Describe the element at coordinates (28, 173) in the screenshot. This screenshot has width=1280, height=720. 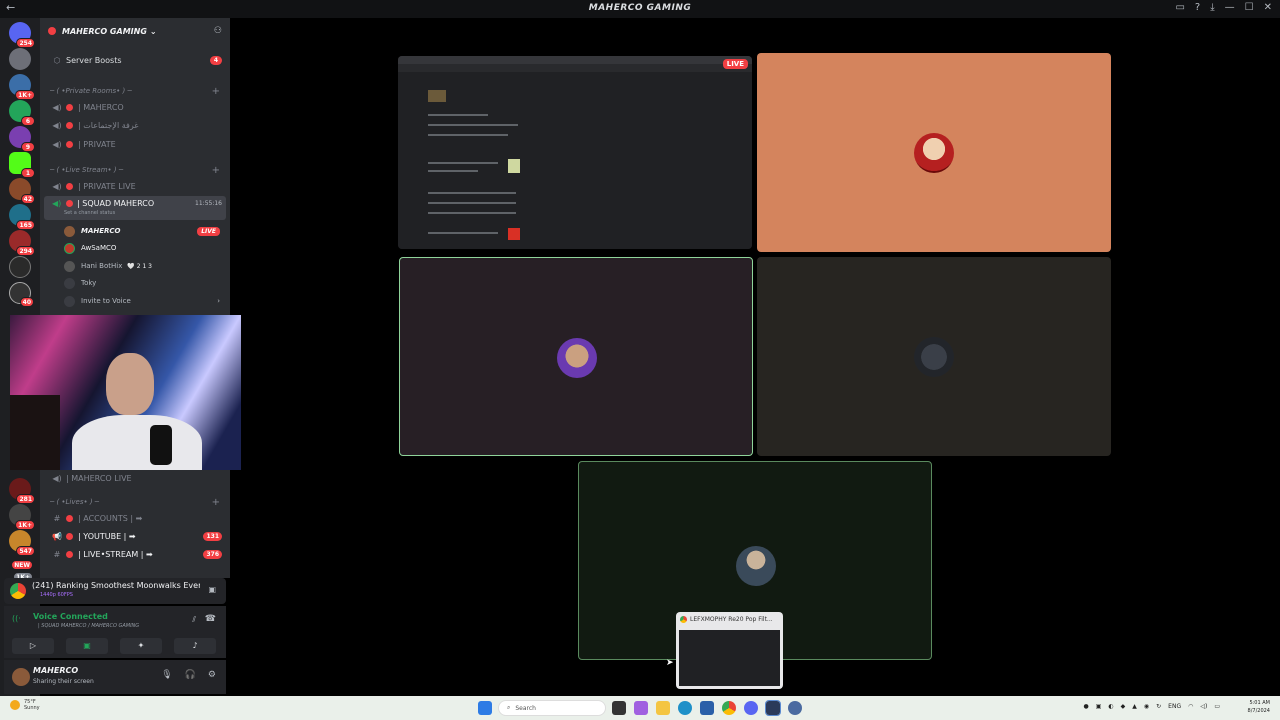
I see `mention-badge: 1` at that location.